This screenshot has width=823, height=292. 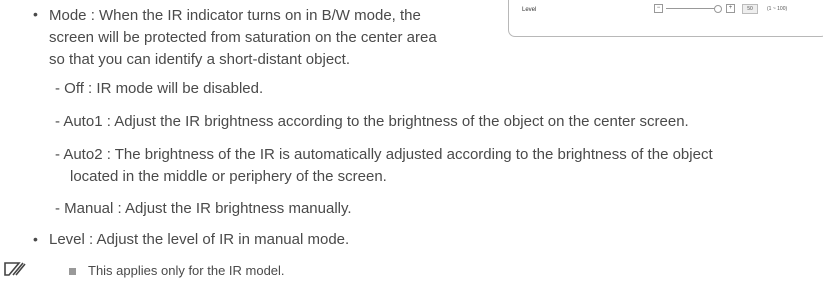 I want to click on level-slider-track, so click(x=691, y=8).